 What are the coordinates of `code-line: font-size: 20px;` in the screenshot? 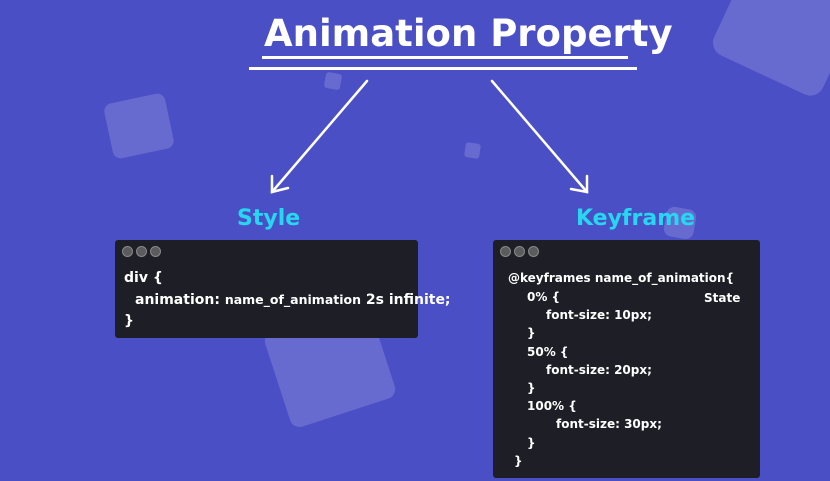 It's located at (599, 370).